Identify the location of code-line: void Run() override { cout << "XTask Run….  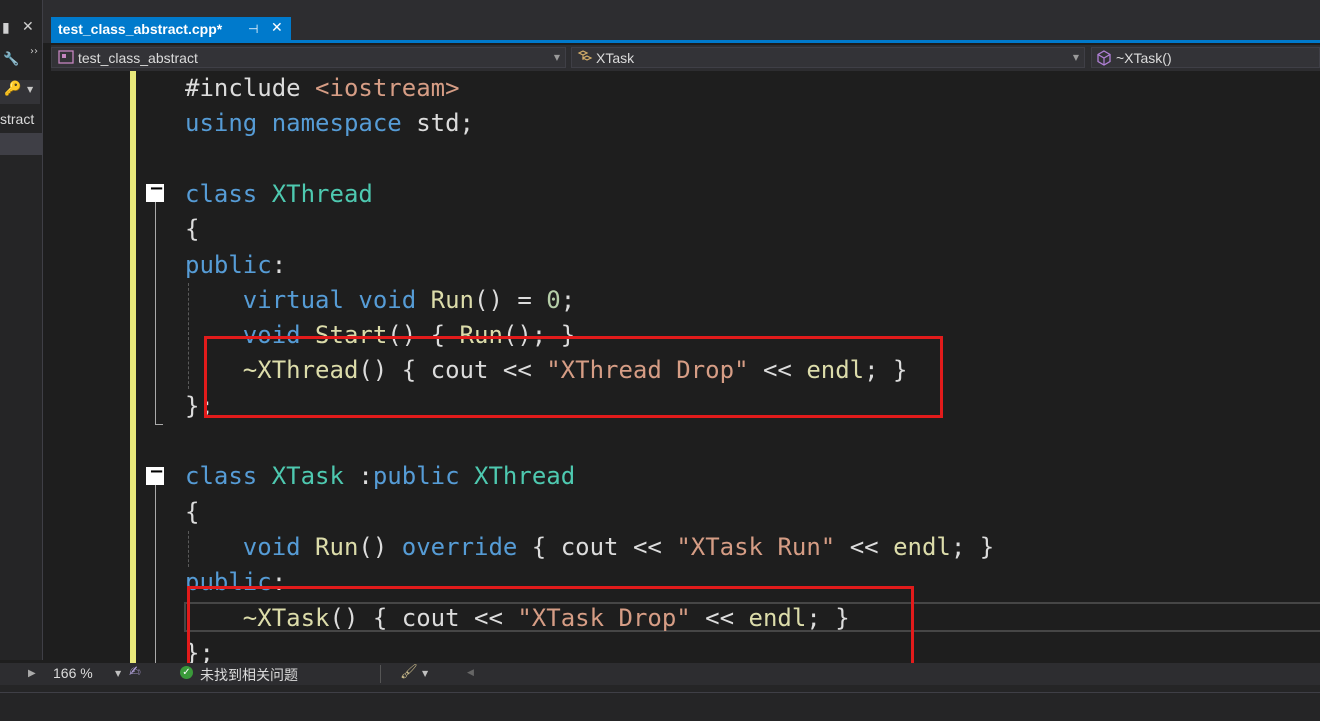
(589, 547).